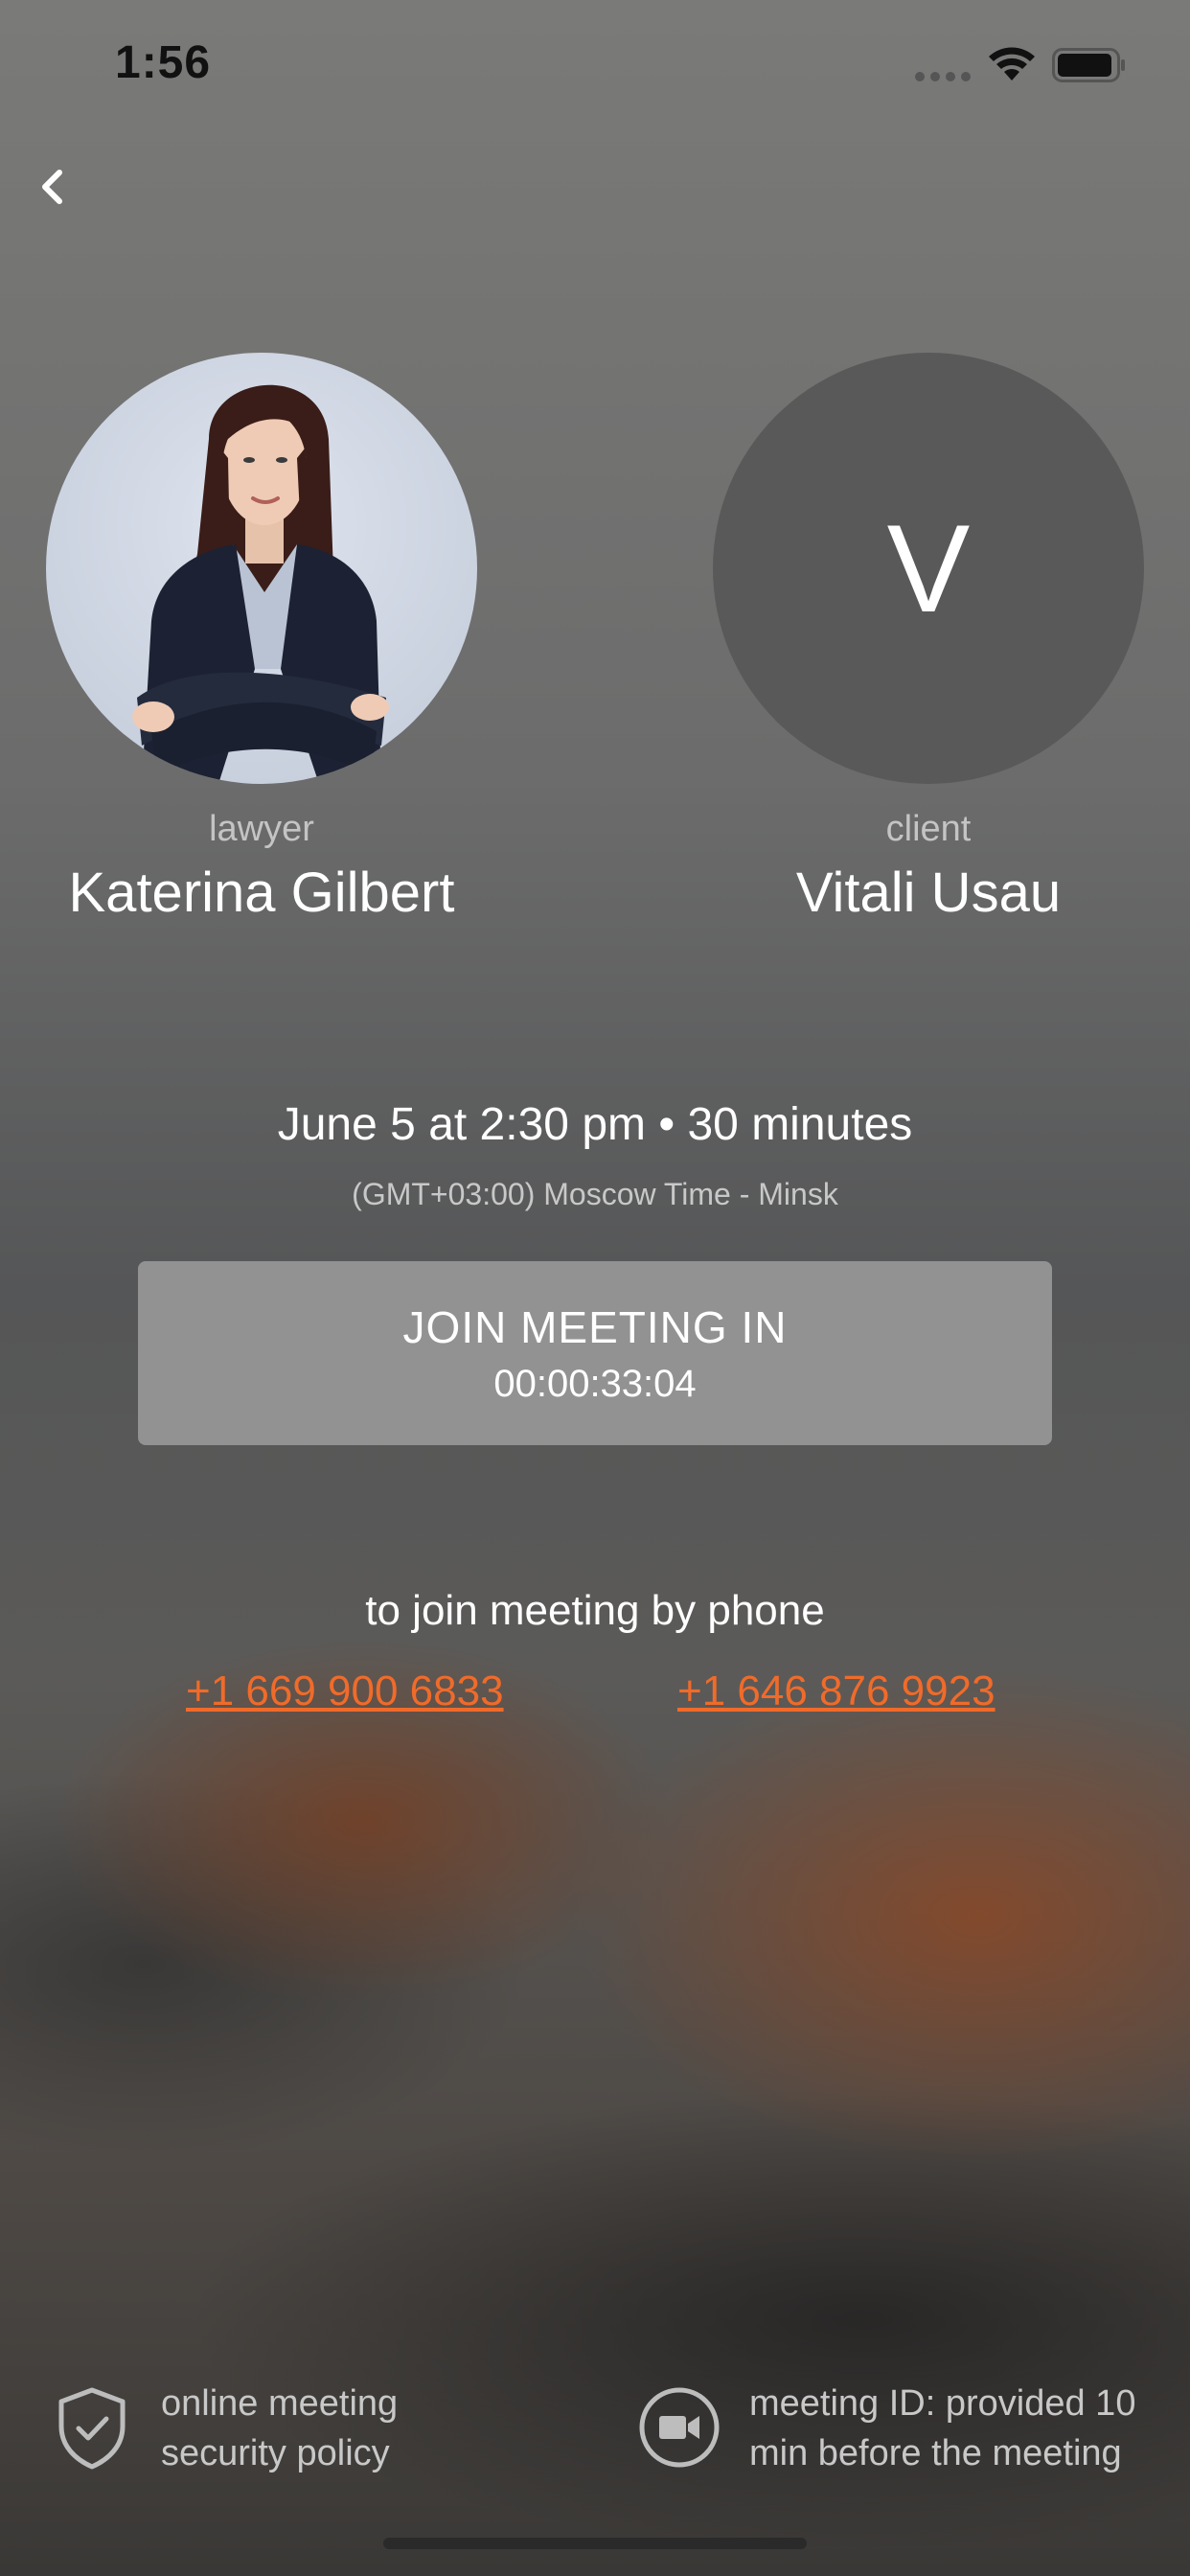  Describe the element at coordinates (1089, 65) in the screenshot. I see `battery-icon` at that location.